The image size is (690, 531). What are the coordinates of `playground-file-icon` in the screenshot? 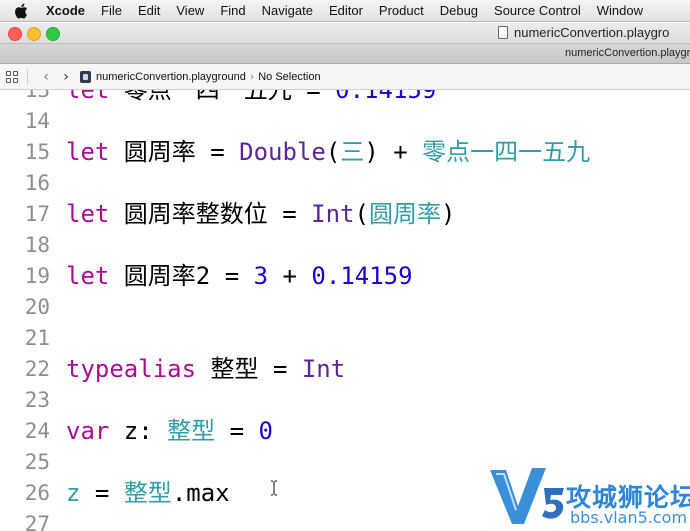 It's located at (85, 76).